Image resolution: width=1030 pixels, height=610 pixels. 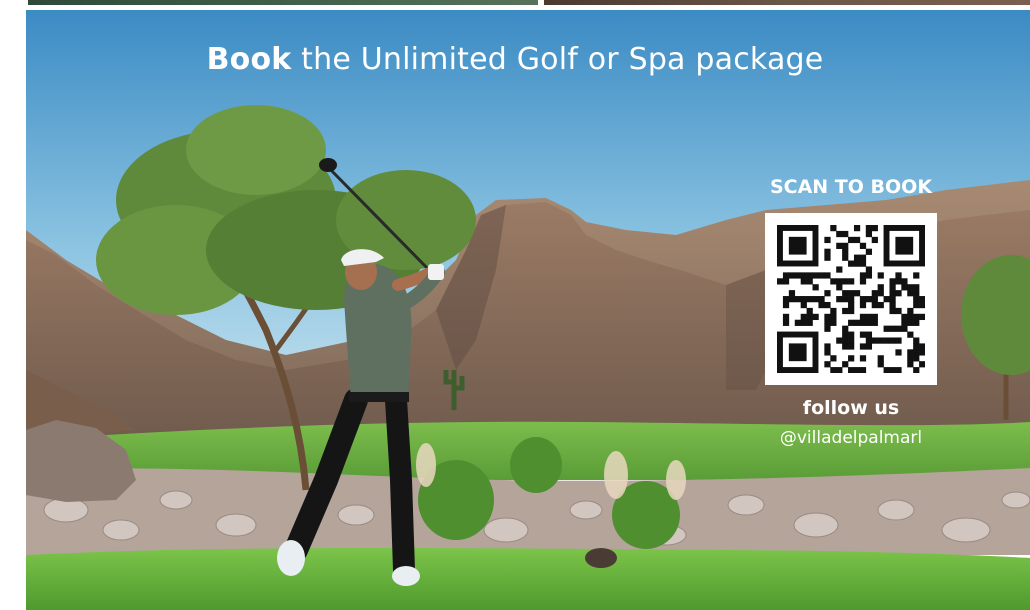 What do you see at coordinates (851, 187) in the screenshot?
I see `scan-to-book-label: SCAN TO BOOK` at bounding box center [851, 187].